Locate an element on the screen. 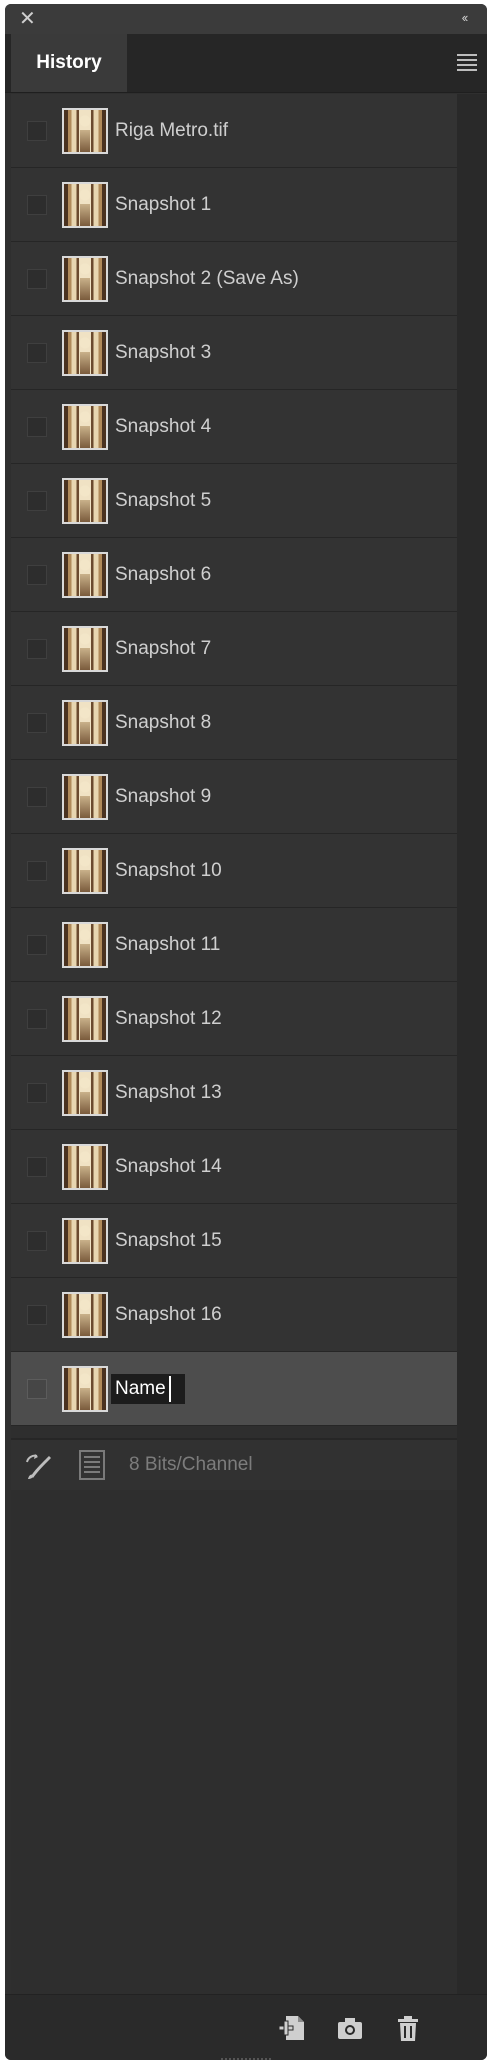  history-row-label: Snapshot 16 is located at coordinates (168, 1314).